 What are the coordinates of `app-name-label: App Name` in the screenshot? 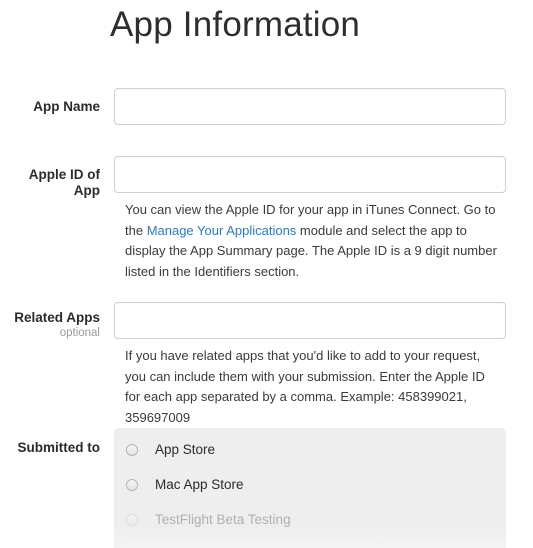 It's located at (66, 106).